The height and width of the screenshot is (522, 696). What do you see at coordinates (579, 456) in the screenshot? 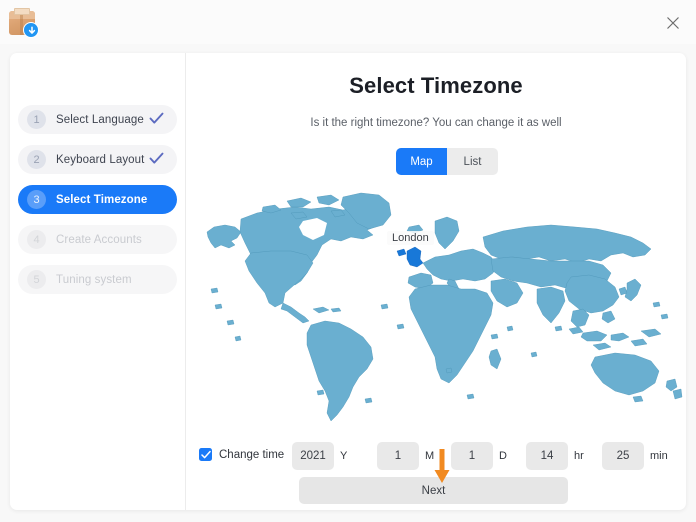
I see `hour-unit: hr` at bounding box center [579, 456].